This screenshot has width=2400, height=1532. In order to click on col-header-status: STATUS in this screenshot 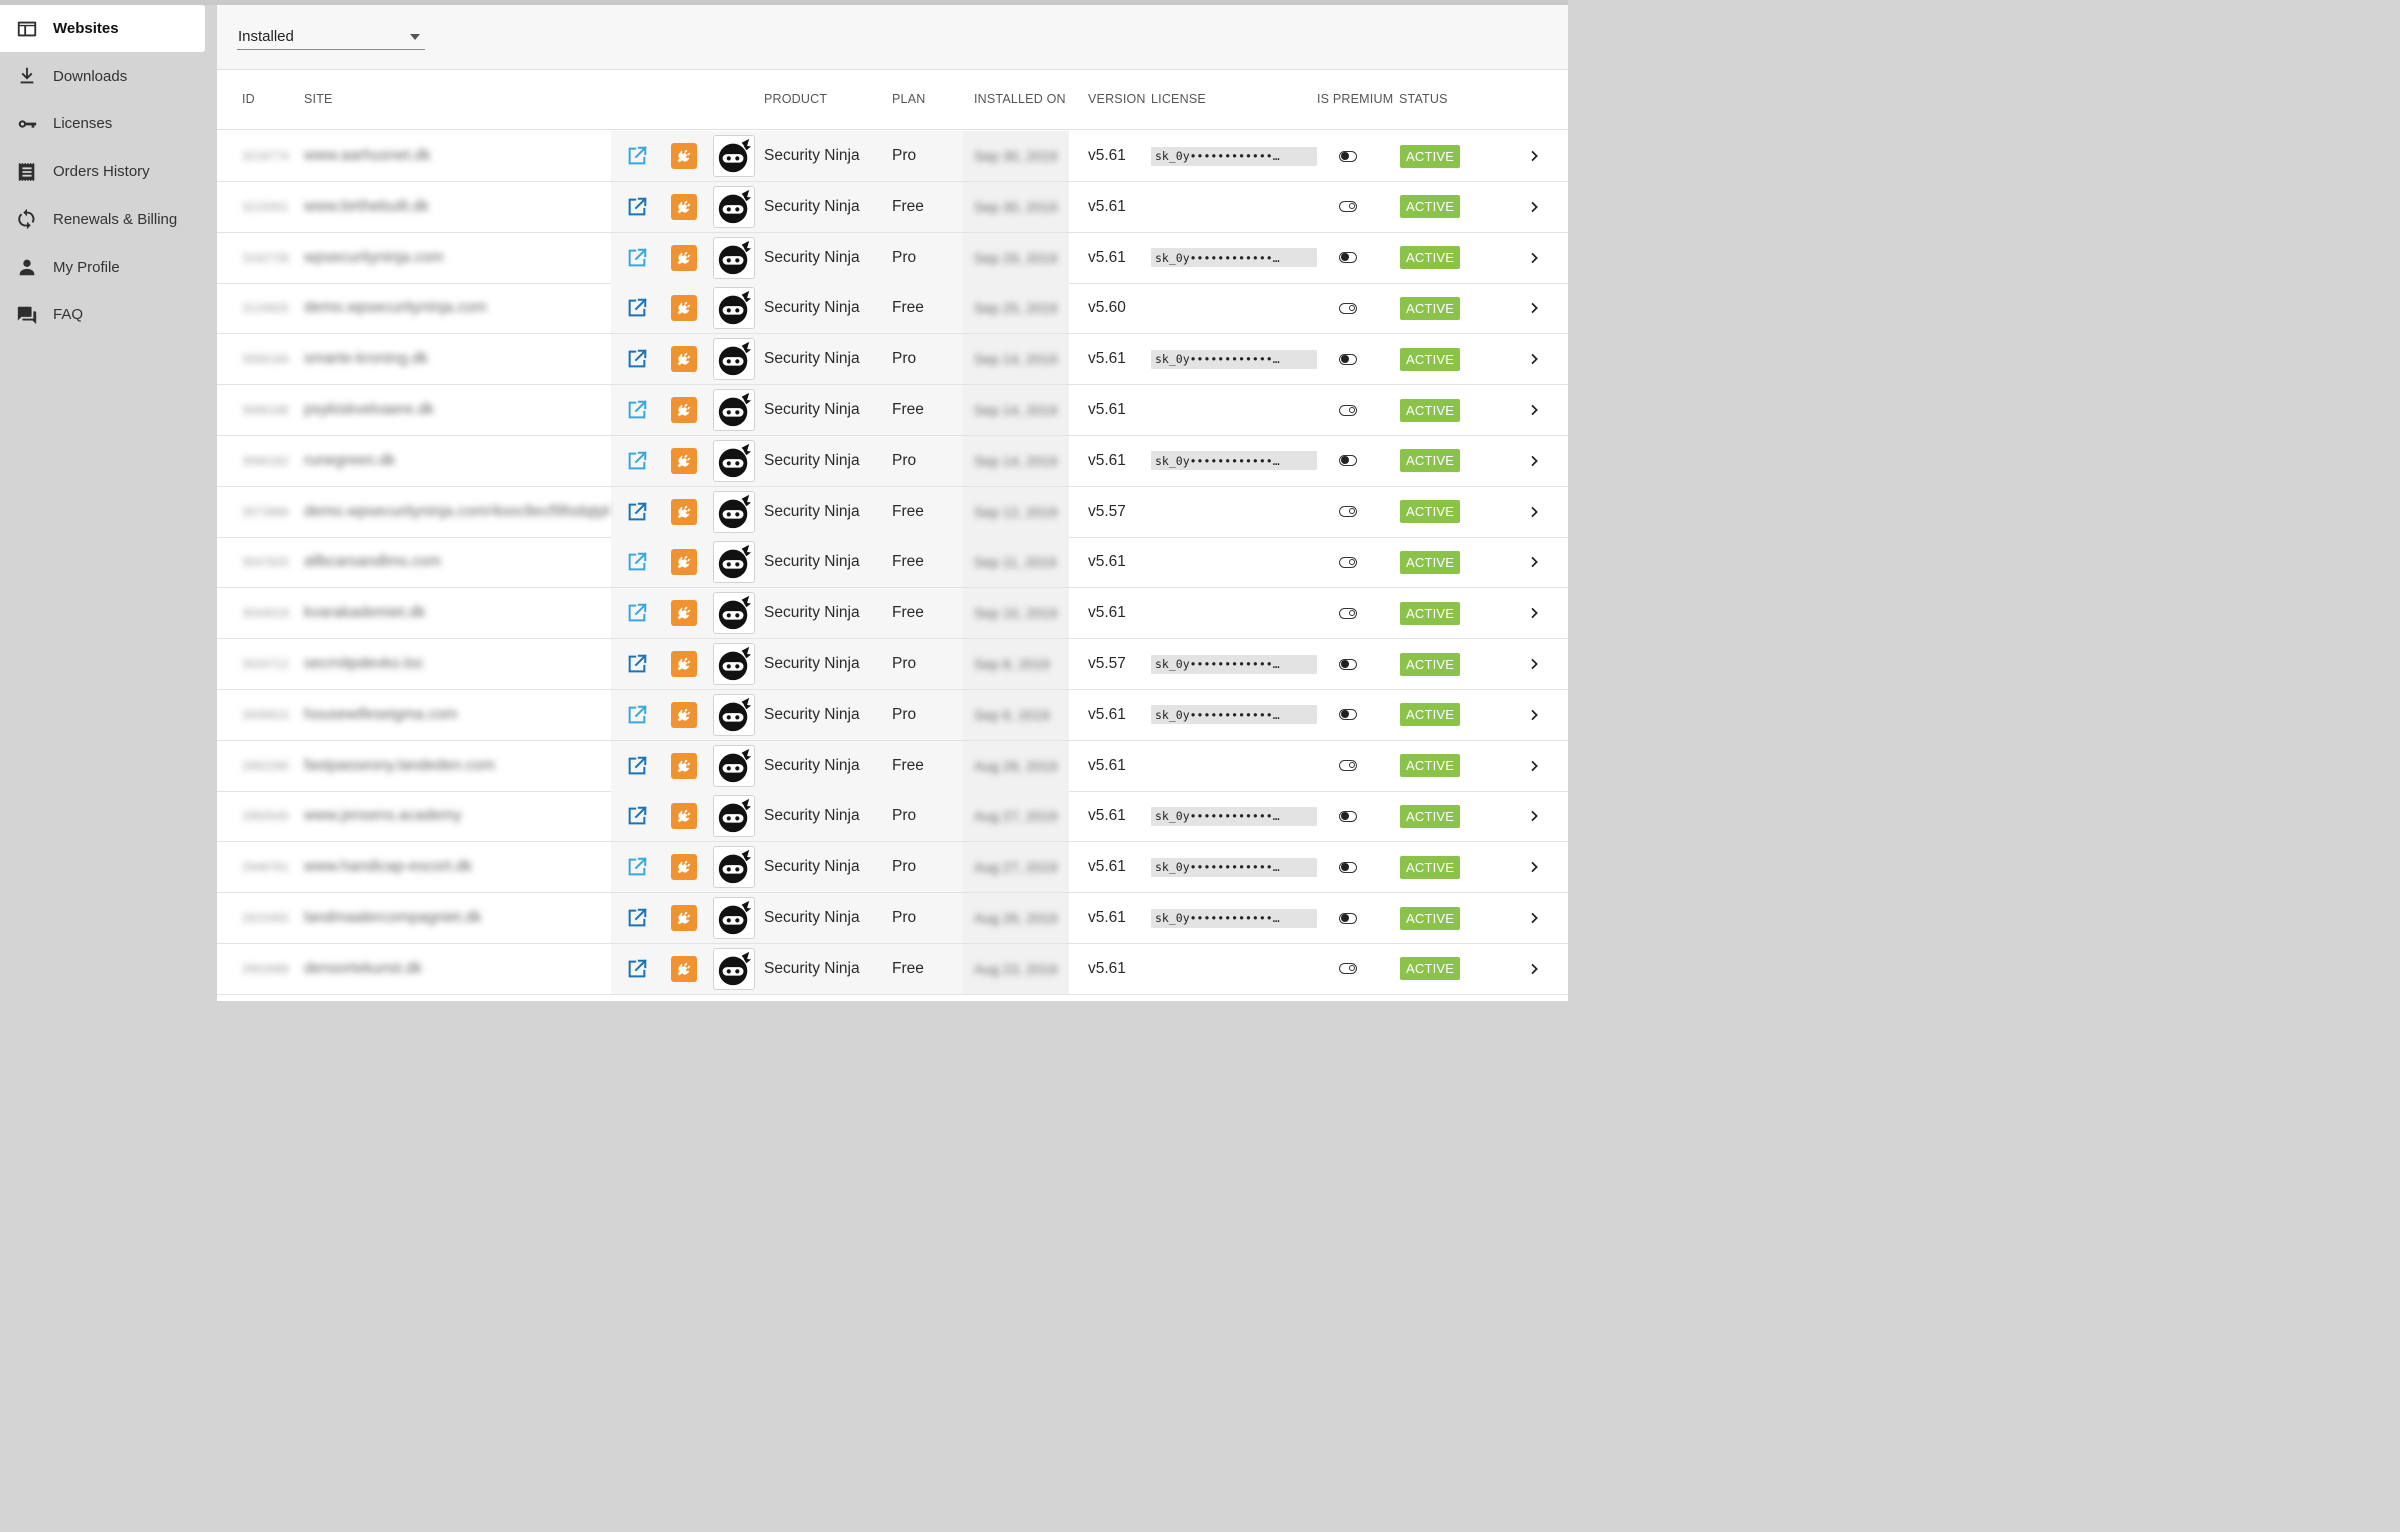, I will do `click(1423, 99)`.